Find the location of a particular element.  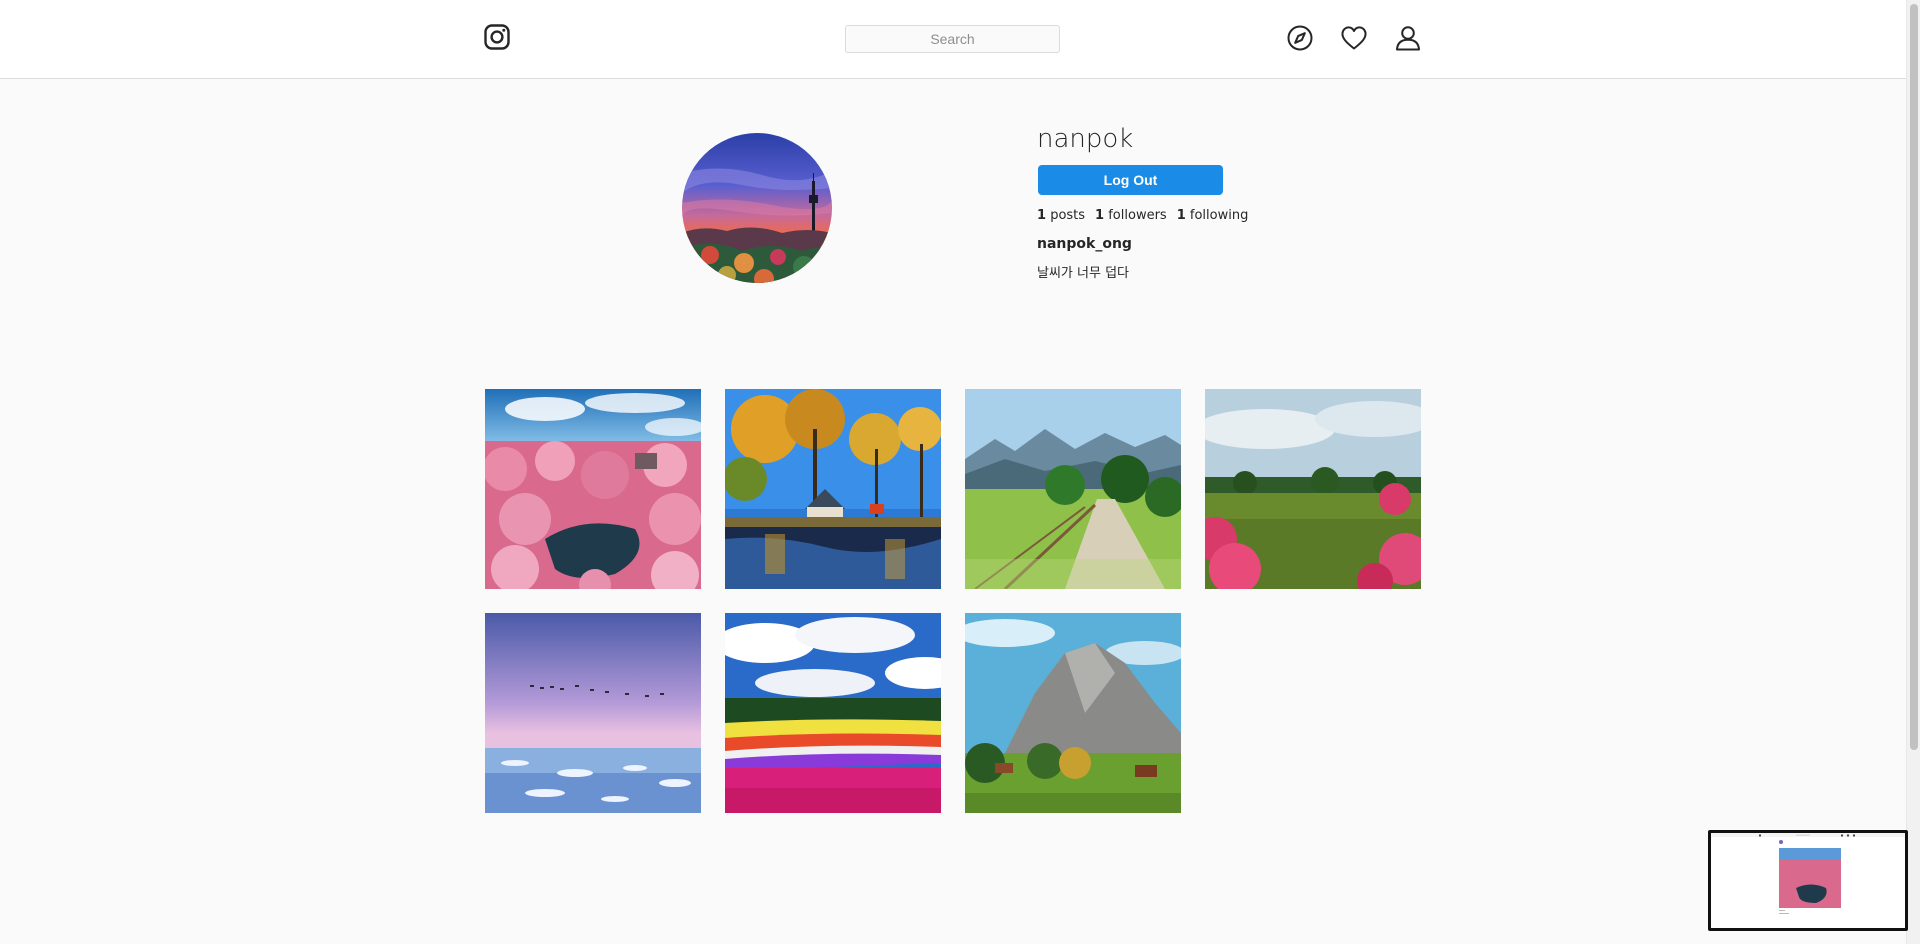

top-nav-bar is located at coordinates (953, 39).